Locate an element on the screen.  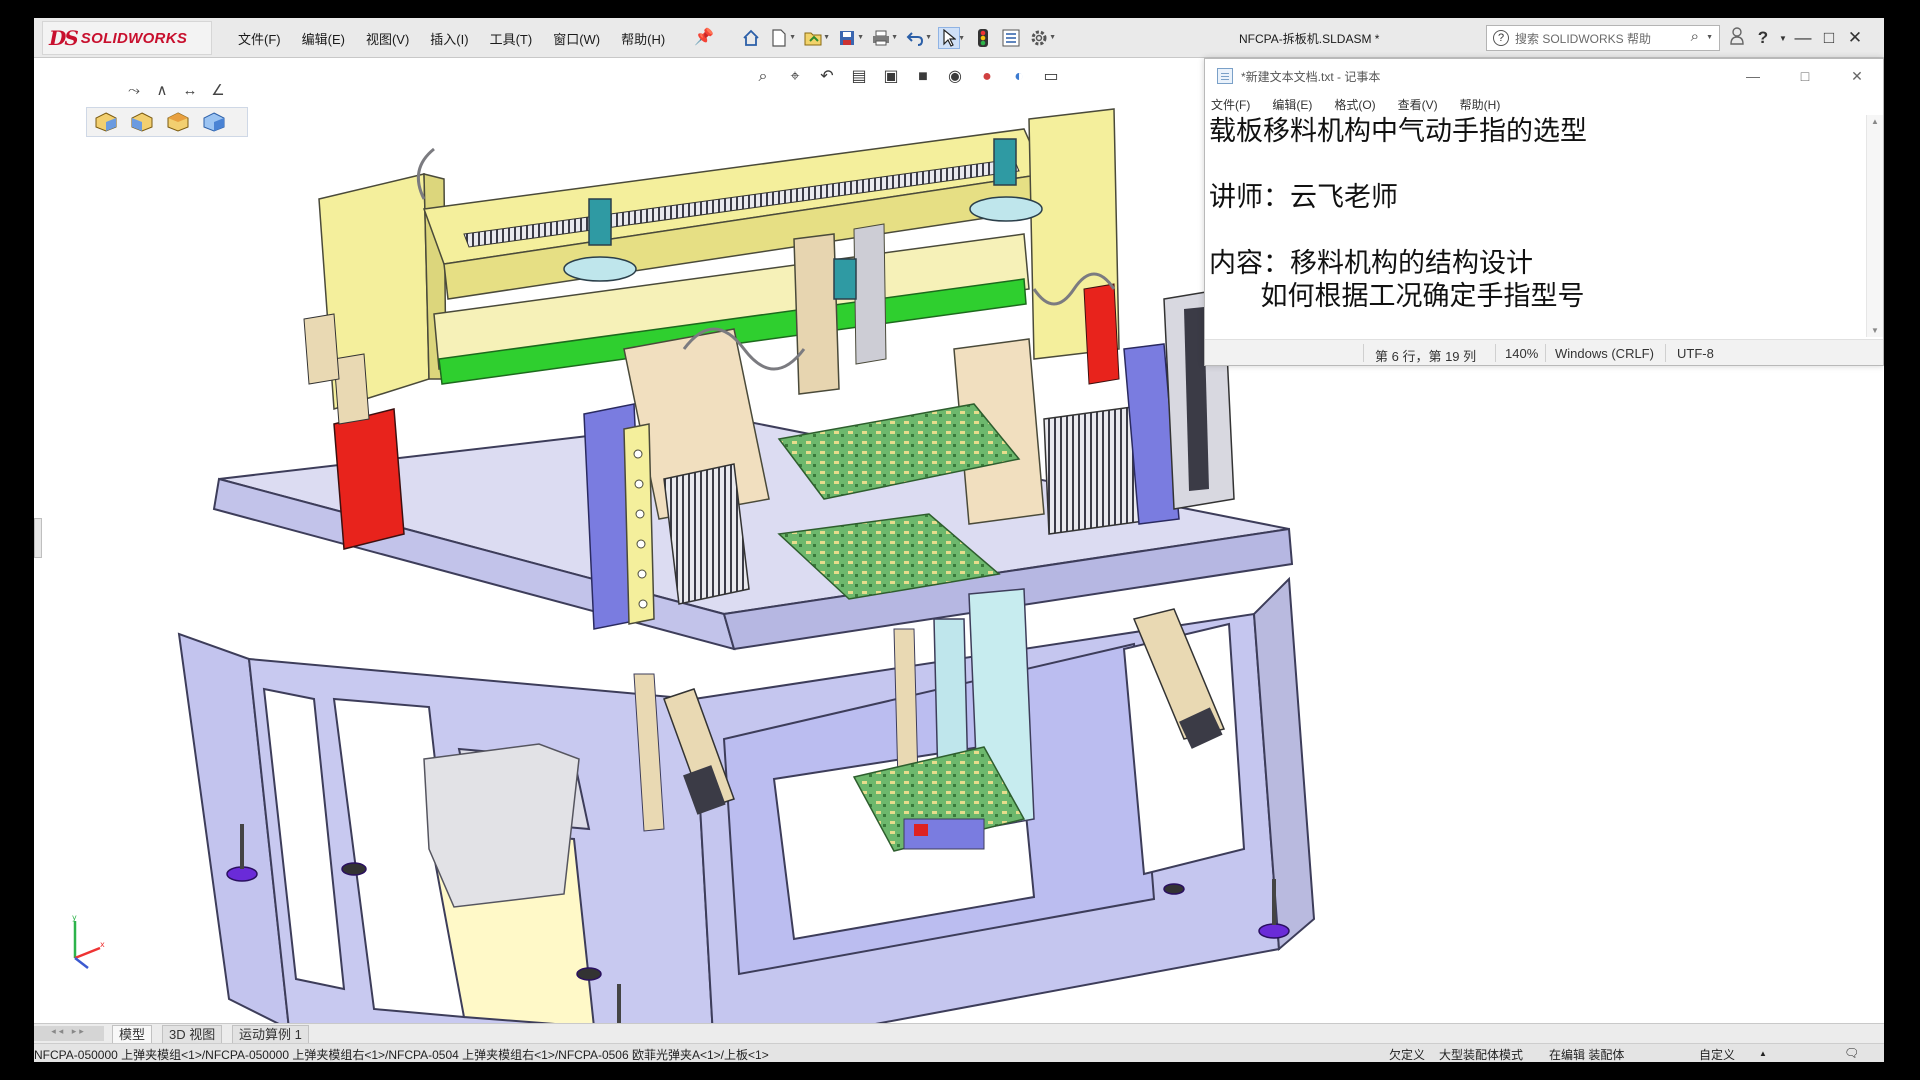
help-search-box: ? 搜索 SOLIDWORKS 帮助 ⌕ ▼ is located at coordinates (1603, 38).